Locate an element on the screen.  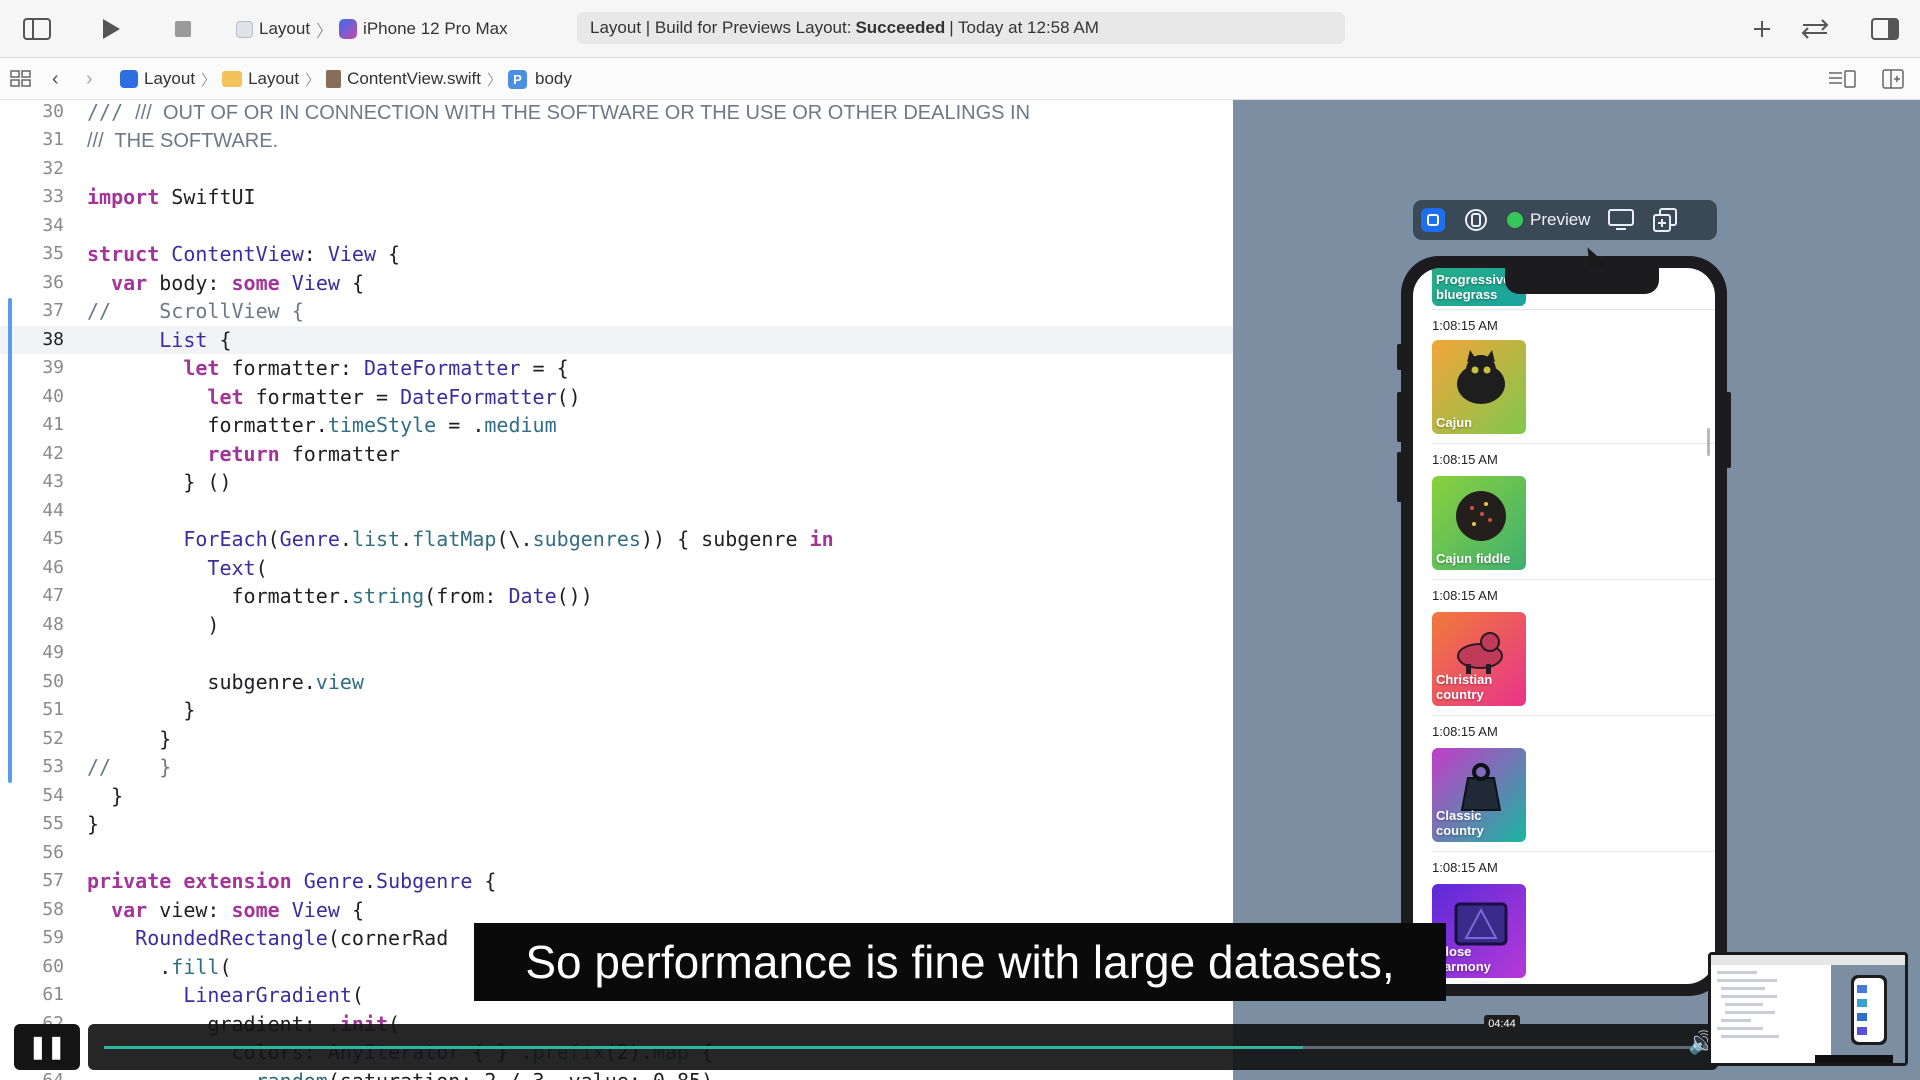
preview-label: Preview is located at coordinates (1560, 219).